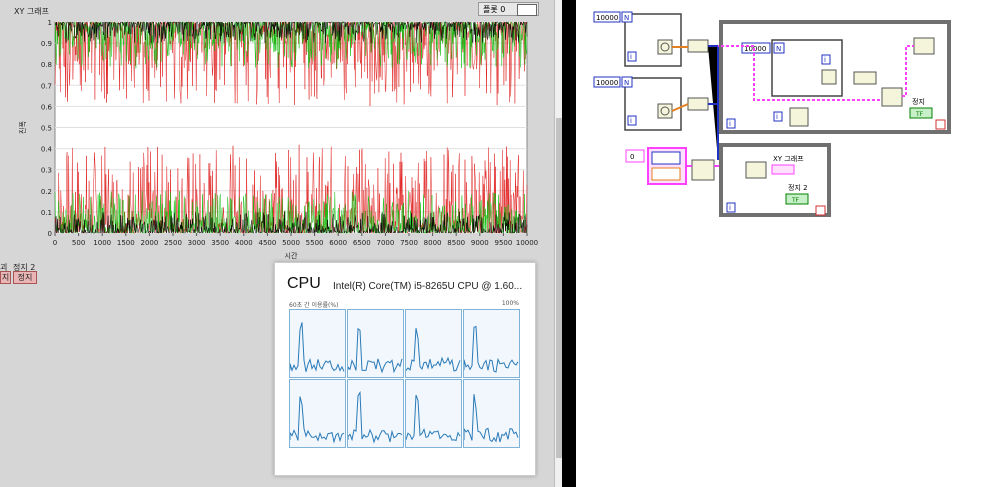  Describe the element at coordinates (362, 243) in the screenshot. I see `x-tick-label: 6500` at that location.